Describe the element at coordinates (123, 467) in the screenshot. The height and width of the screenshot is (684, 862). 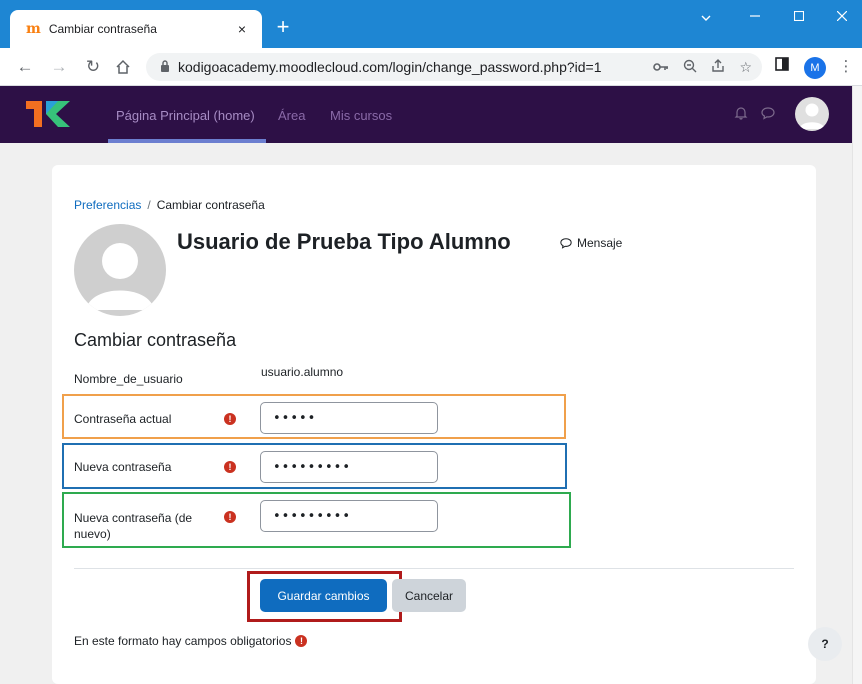
I see `new-password-label: Nueva contraseña` at that location.